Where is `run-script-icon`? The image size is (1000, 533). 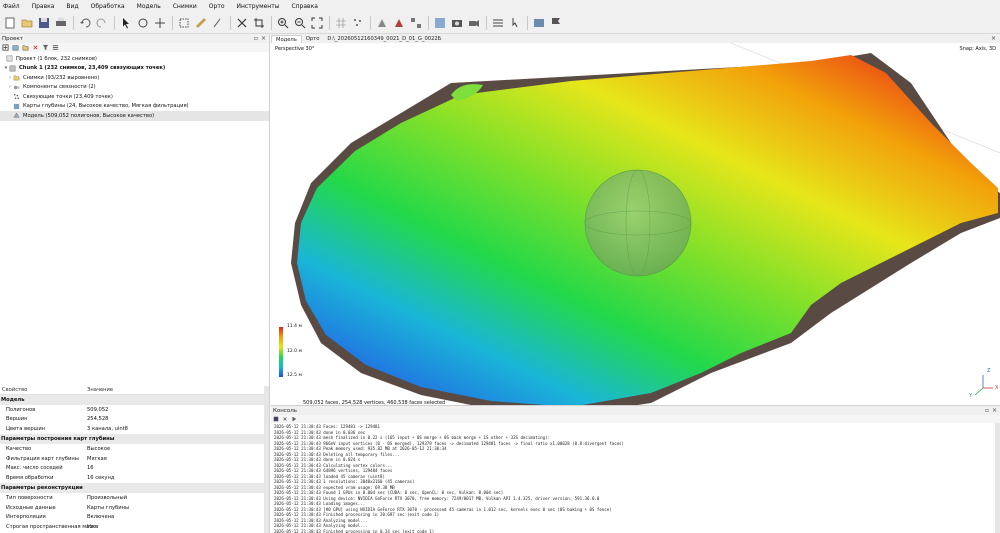
run-script-icon is located at coordinates (294, 419).